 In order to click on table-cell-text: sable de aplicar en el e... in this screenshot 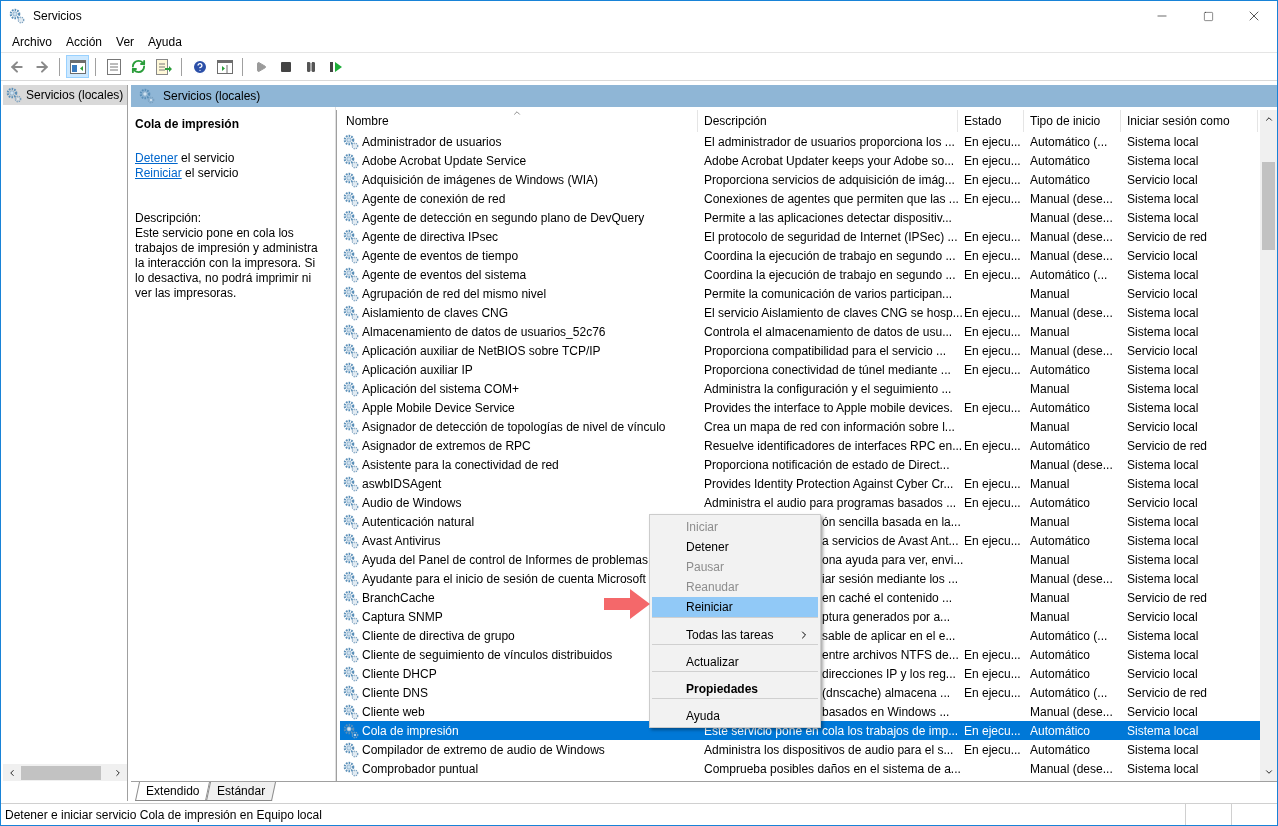, I will do `click(889, 636)`.